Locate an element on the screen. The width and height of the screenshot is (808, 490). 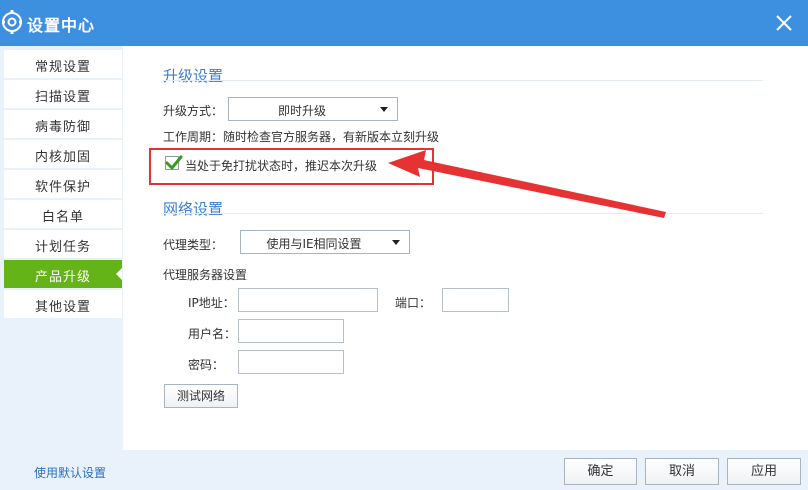
upgrade-mode-select: 即时升级 is located at coordinates (313, 109).